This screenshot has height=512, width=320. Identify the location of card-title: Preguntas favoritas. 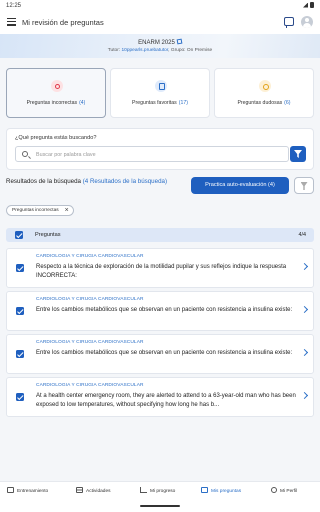
(154, 103).